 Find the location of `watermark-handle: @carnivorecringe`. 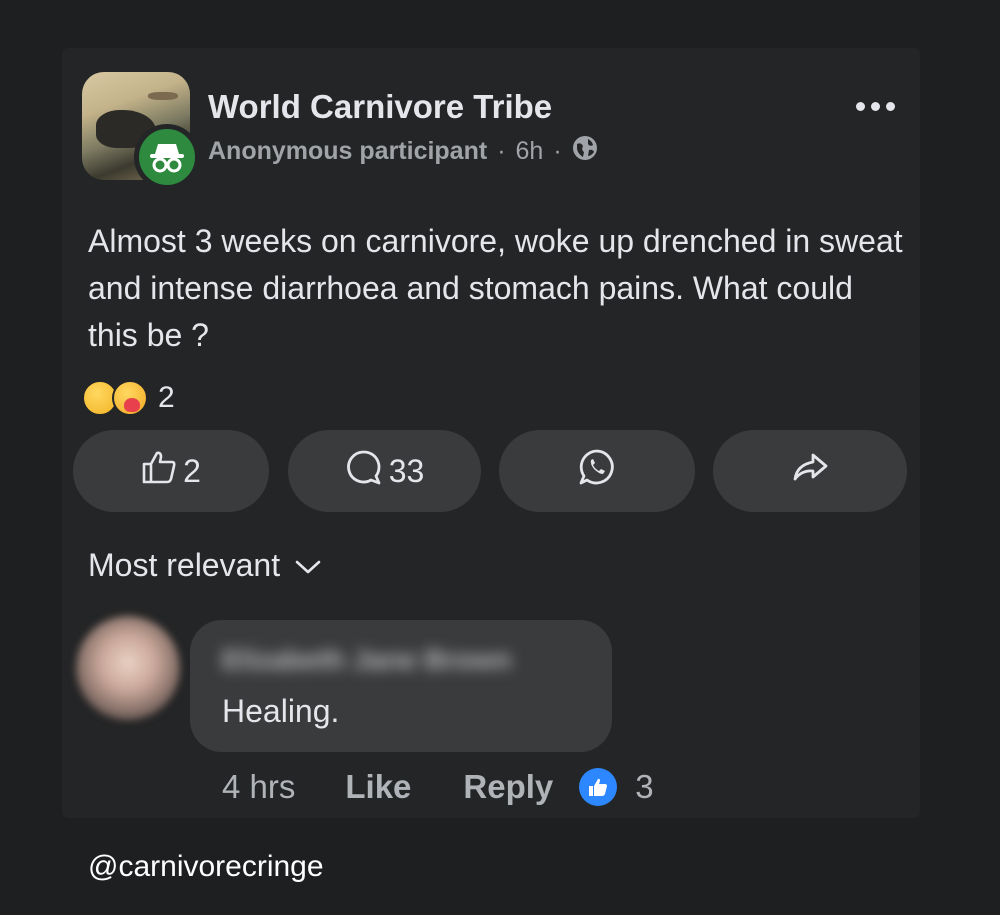

watermark-handle: @carnivorecringe is located at coordinates (206, 866).